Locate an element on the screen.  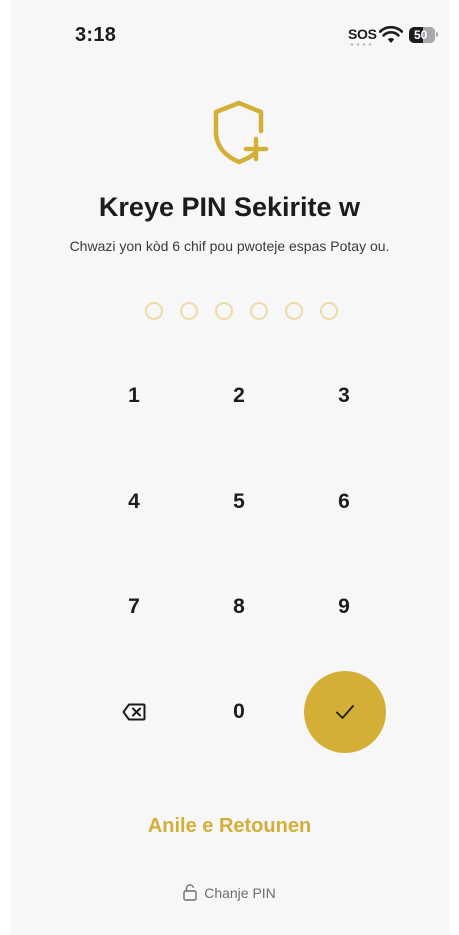
change-pin-link: Chanje PIN is located at coordinates (229, 892).